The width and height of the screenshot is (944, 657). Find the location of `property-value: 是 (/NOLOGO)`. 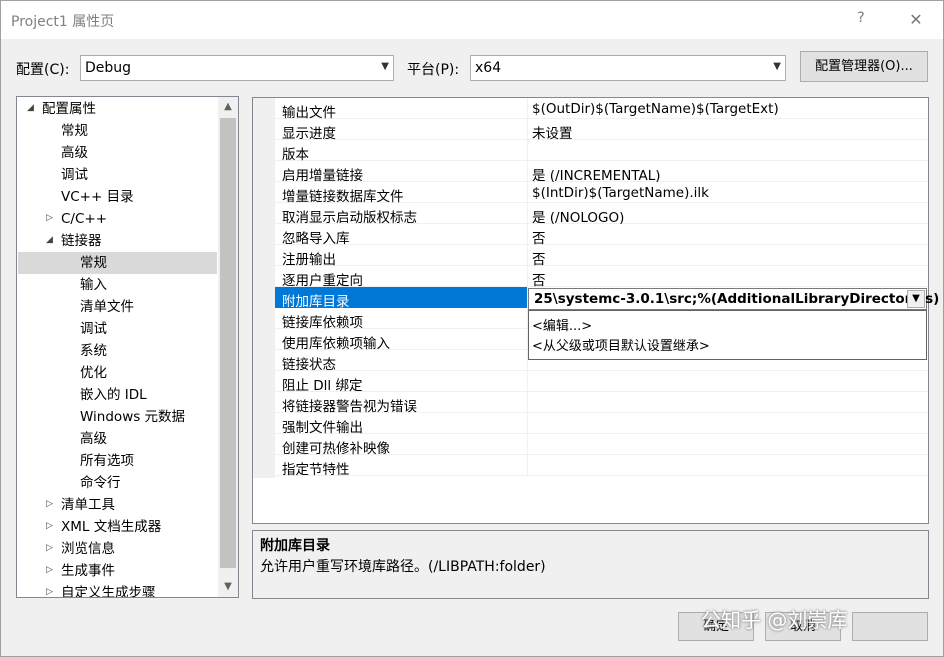

property-value: 是 (/NOLOGO) is located at coordinates (578, 216).